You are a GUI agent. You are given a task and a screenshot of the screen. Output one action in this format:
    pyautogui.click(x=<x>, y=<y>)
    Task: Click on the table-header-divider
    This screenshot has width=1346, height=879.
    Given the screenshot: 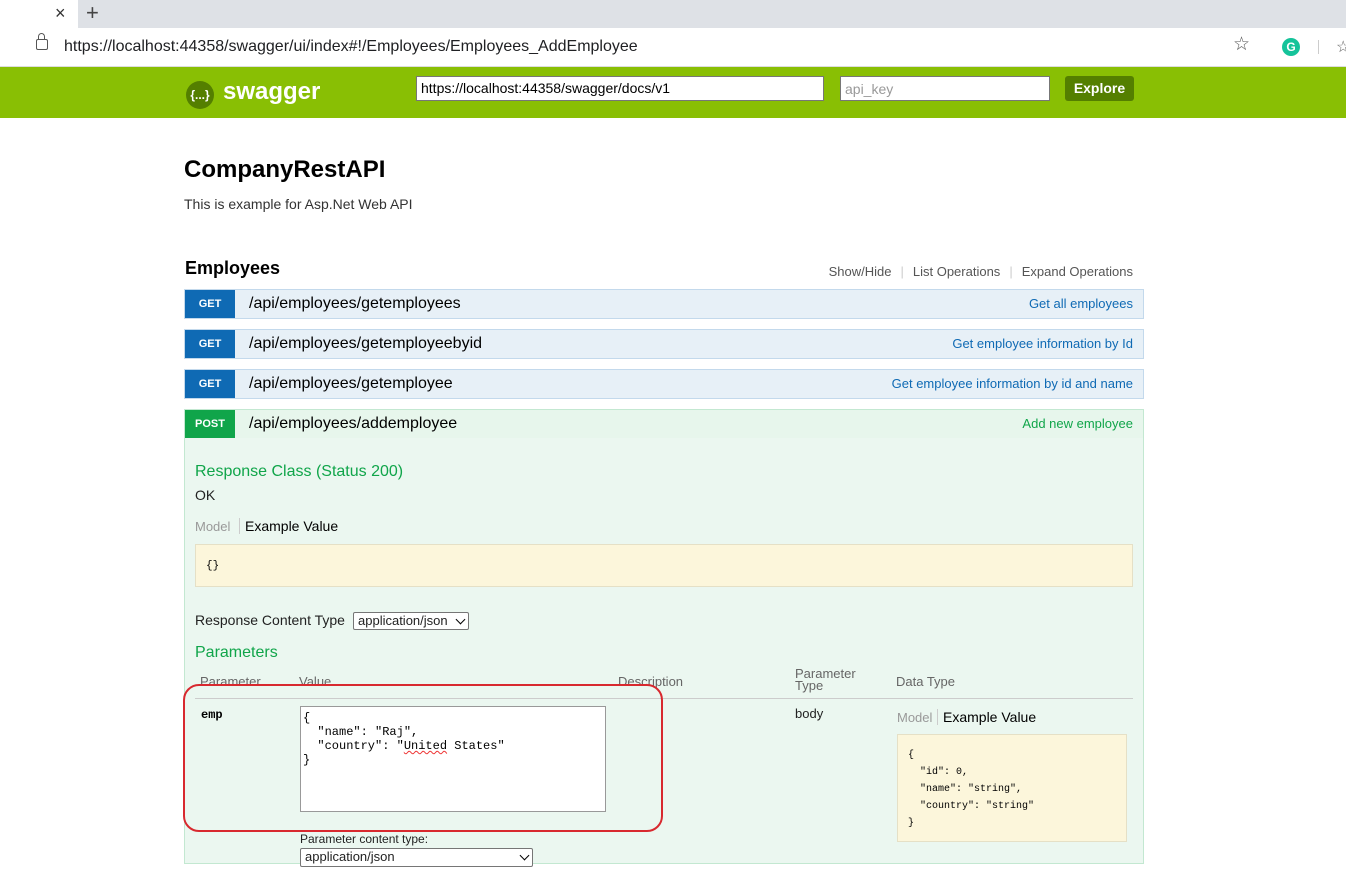 What is the action you would take?
    pyautogui.click(x=664, y=698)
    